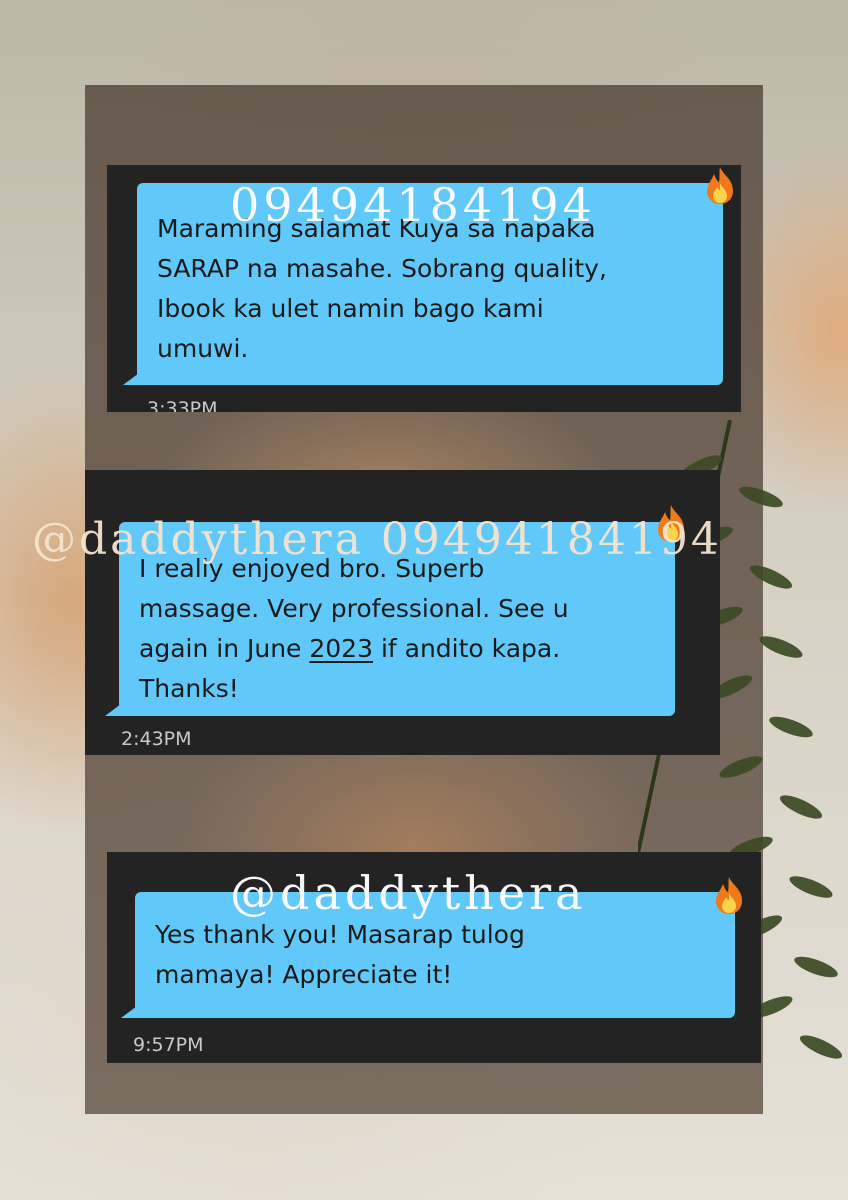 Image resolution: width=848 pixels, height=1200 pixels. What do you see at coordinates (168, 1045) in the screenshot?
I see `message-timestamp: 9:57PM` at bounding box center [168, 1045].